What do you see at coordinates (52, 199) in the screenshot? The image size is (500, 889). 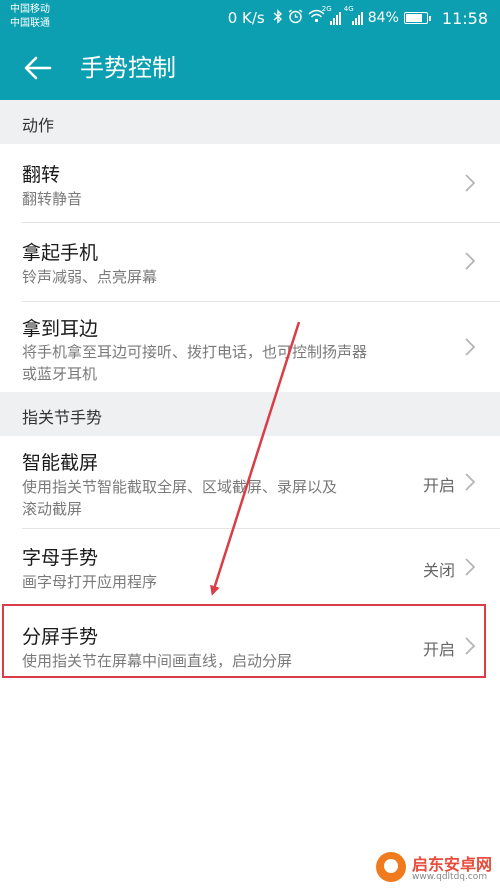 I see `item-subtitle: 翻转静音` at bounding box center [52, 199].